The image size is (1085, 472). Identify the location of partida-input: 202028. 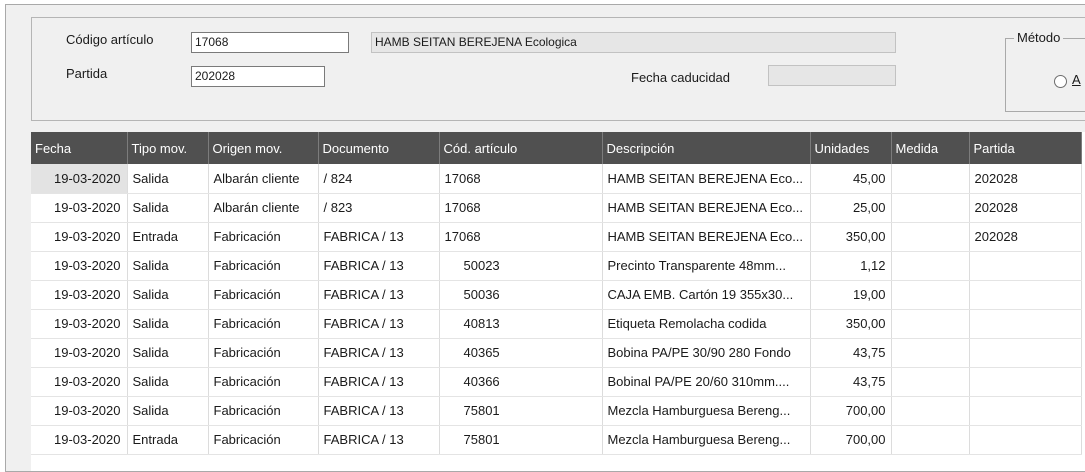
(258, 76).